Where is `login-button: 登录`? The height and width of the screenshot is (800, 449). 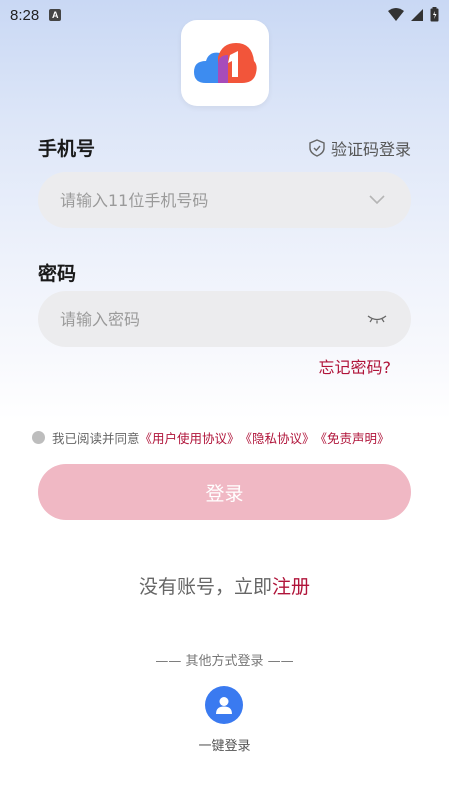 login-button: 登录 is located at coordinates (224, 492).